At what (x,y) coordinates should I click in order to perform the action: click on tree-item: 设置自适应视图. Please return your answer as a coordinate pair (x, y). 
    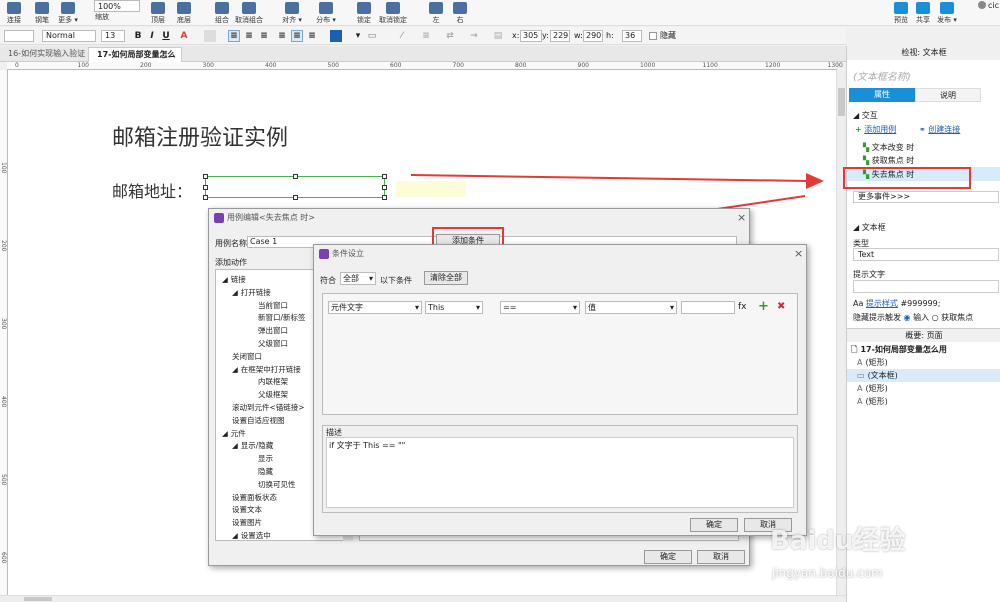
    Looking at the image, I should click on (258, 420).